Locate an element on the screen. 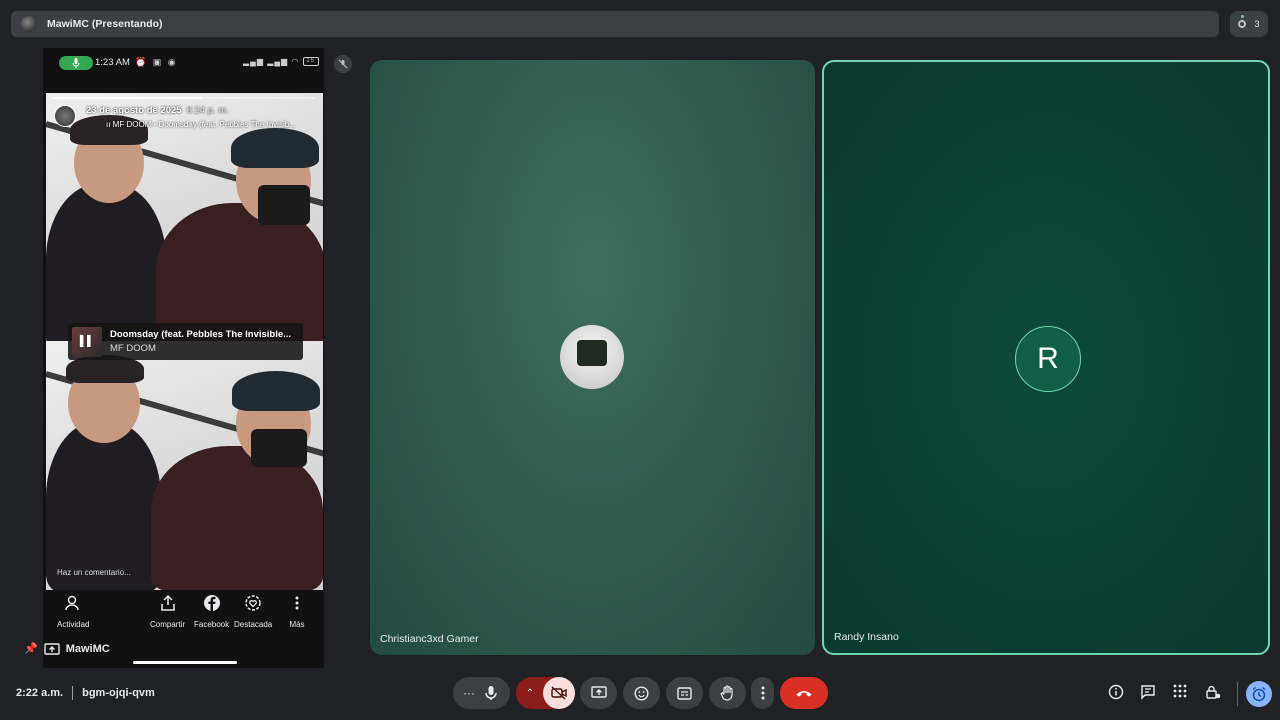 The width and height of the screenshot is (1280, 720). host-controls-button is located at coordinates (1213, 692).